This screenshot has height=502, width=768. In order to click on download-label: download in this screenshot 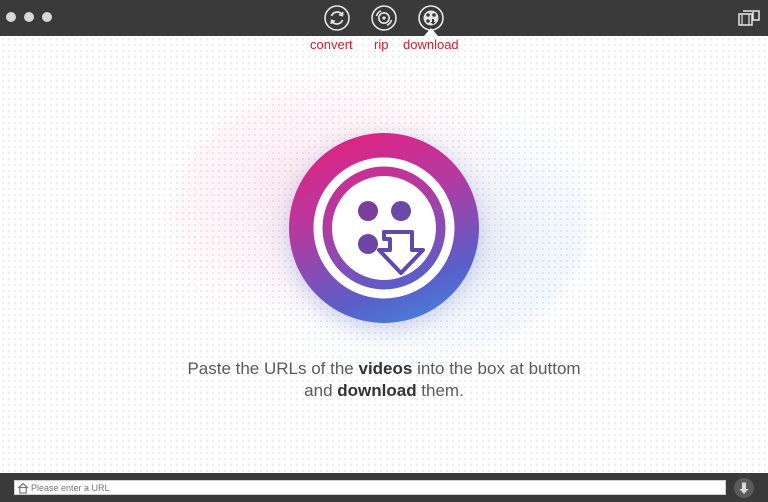, I will do `click(431, 44)`.